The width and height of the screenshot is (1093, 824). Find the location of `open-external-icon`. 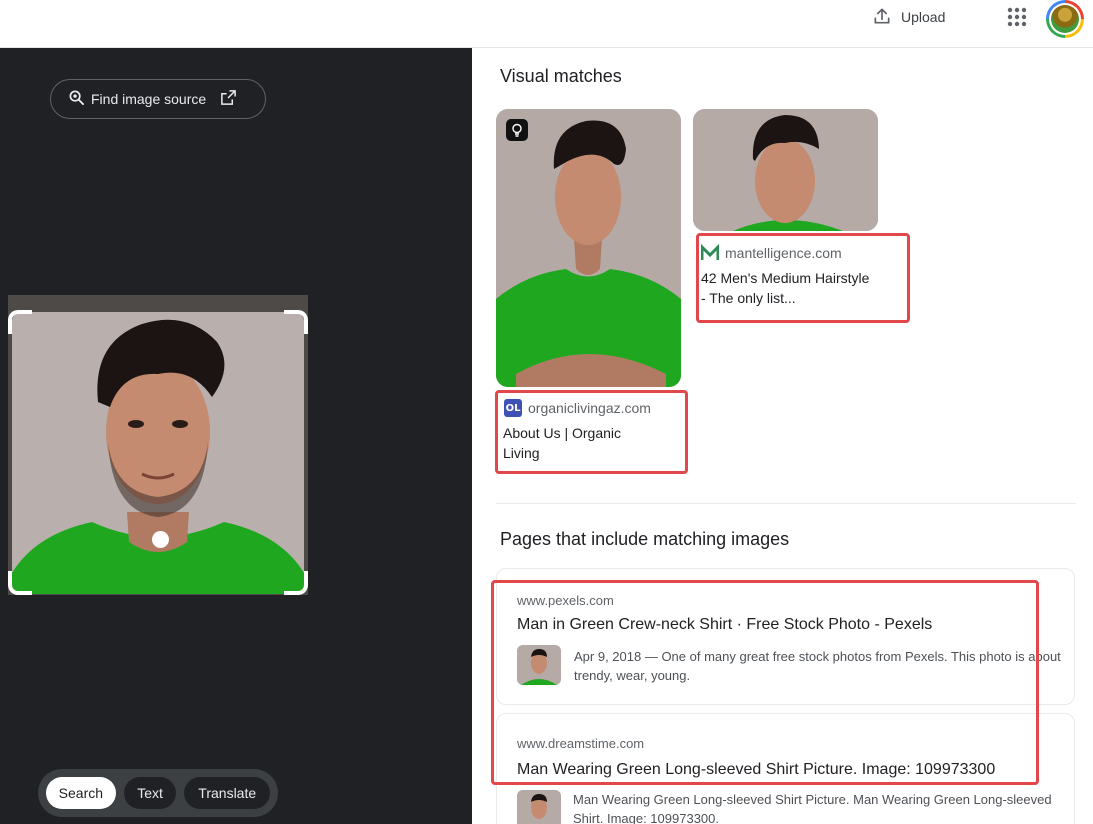

open-external-icon is located at coordinates (228, 99).